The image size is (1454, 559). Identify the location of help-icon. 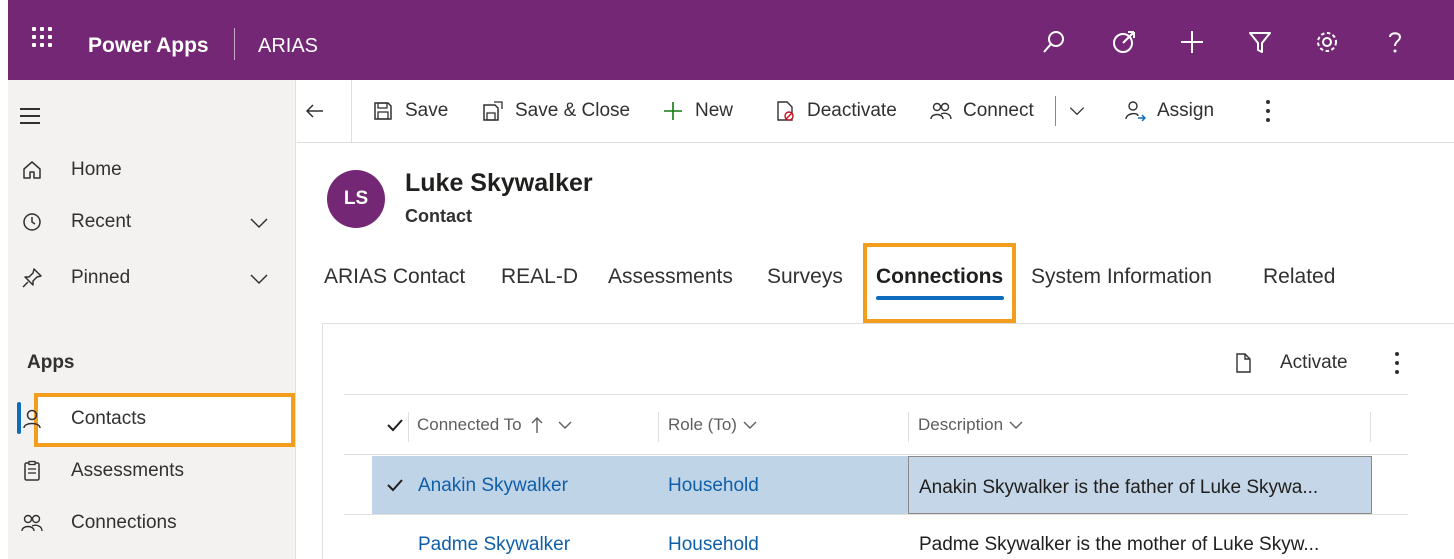
(1395, 42).